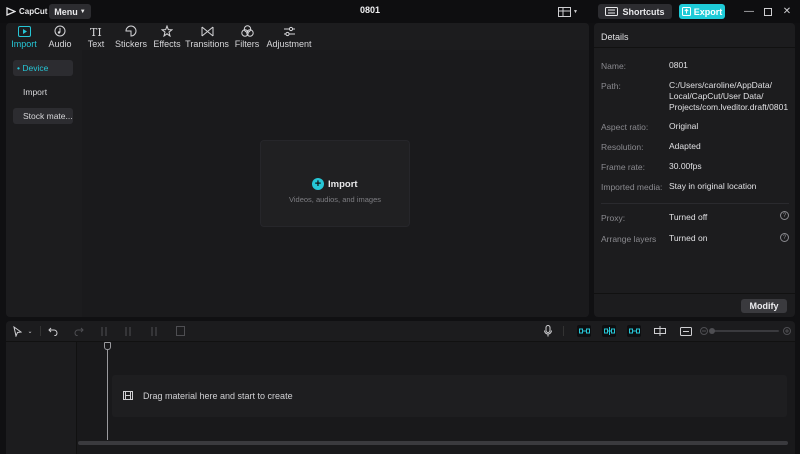 This screenshot has height=454, width=800. What do you see at coordinates (17, 331) in the screenshot?
I see `select-tool-button` at bounding box center [17, 331].